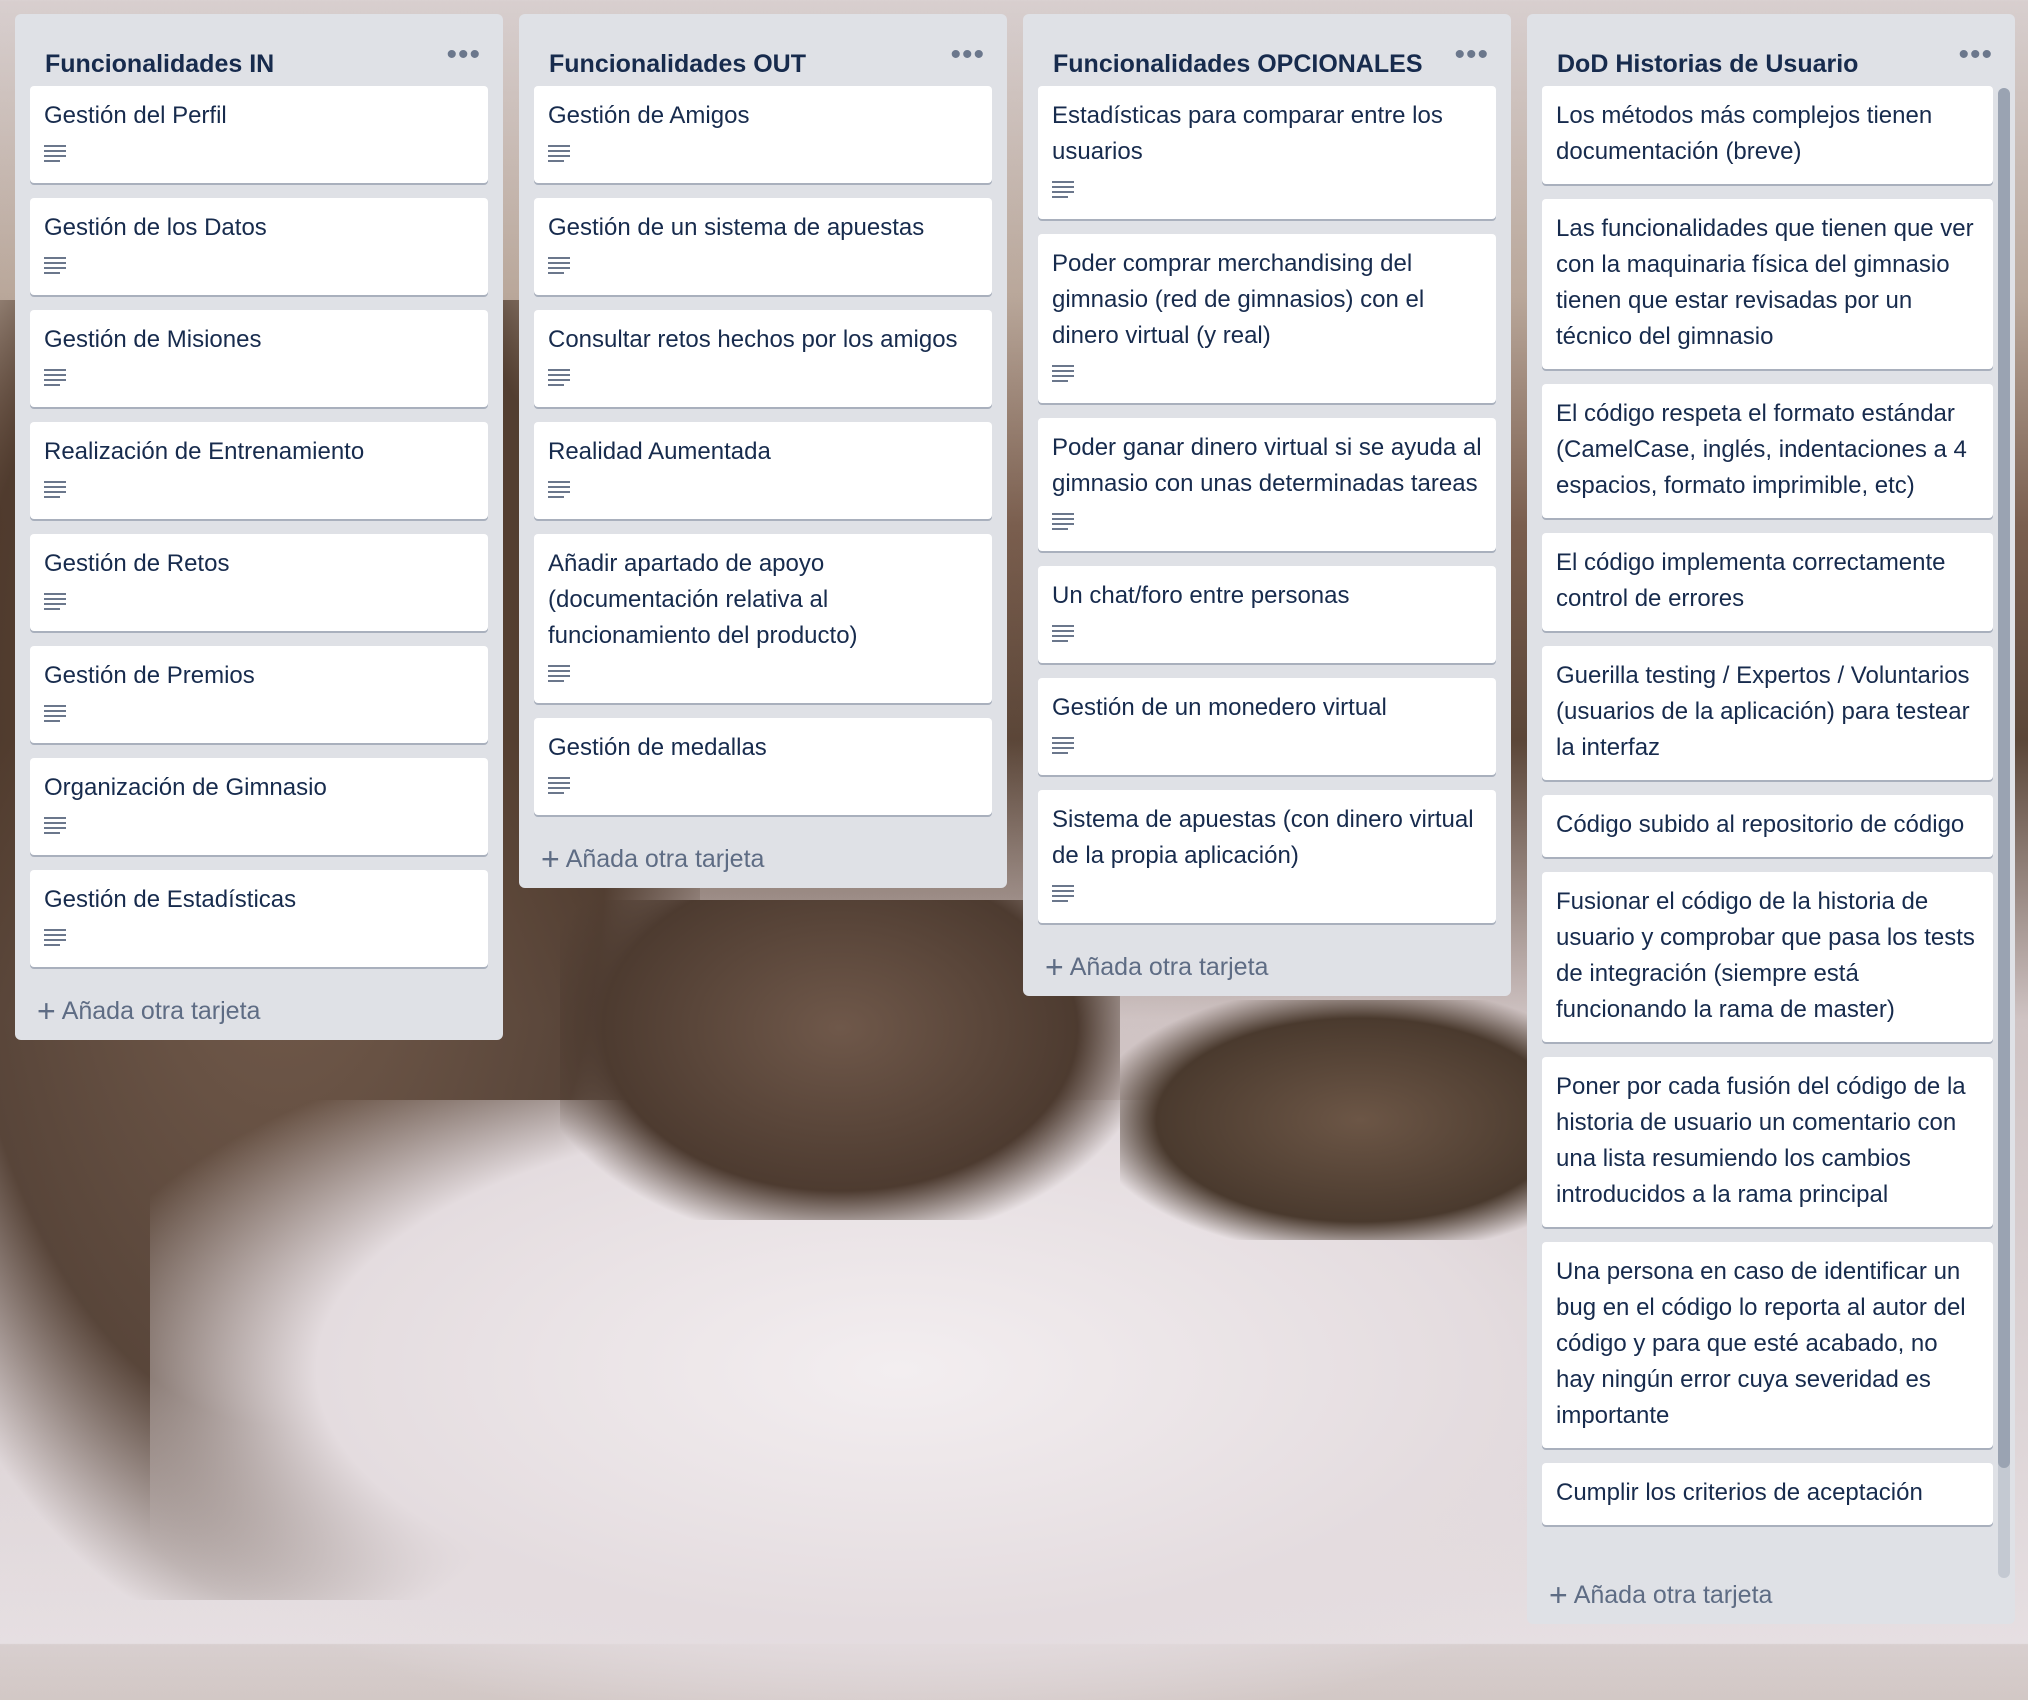  What do you see at coordinates (259, 134) in the screenshot?
I see `card: Gestión del Perfil` at bounding box center [259, 134].